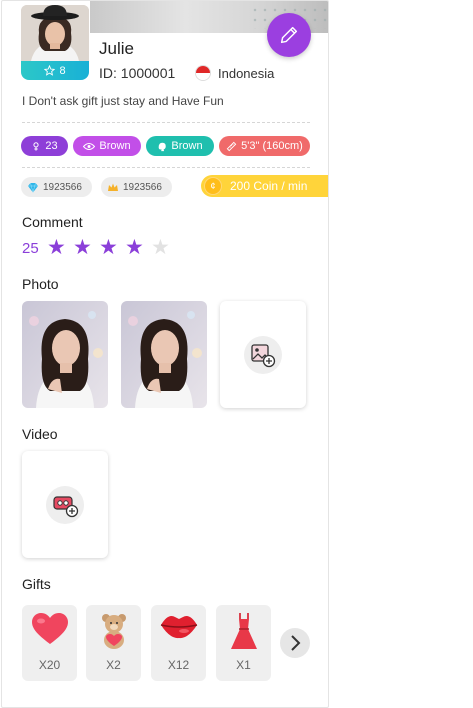  What do you see at coordinates (269, 186) in the screenshot?
I see `call-price: 200 Coin / min` at bounding box center [269, 186].